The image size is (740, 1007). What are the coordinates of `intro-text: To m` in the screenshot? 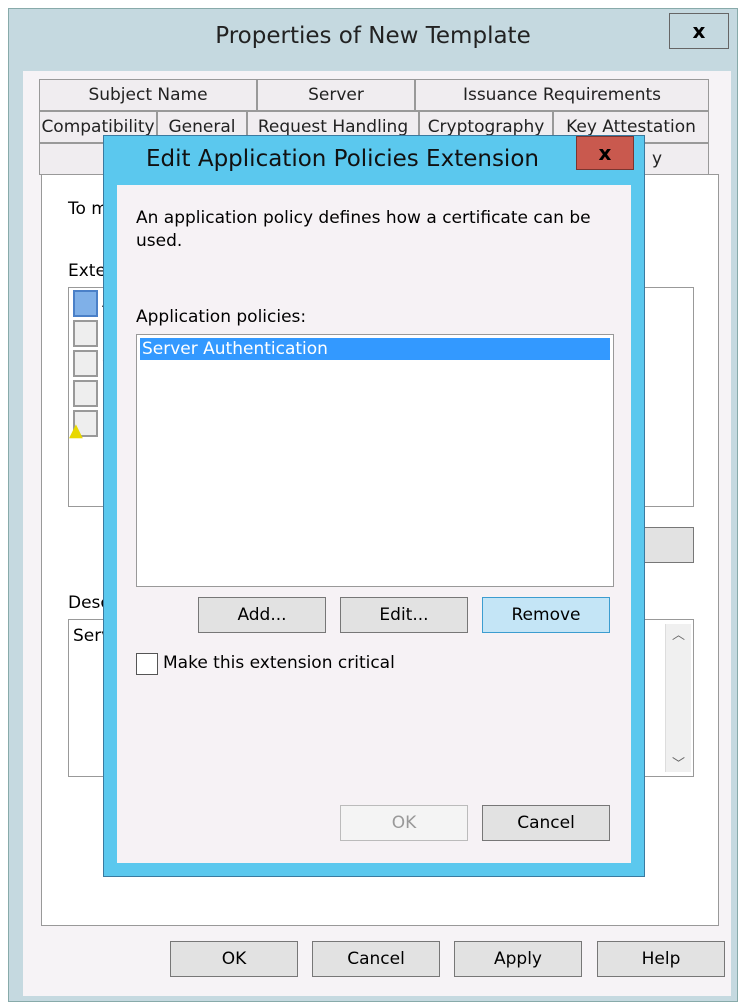 It's located at (88, 209).